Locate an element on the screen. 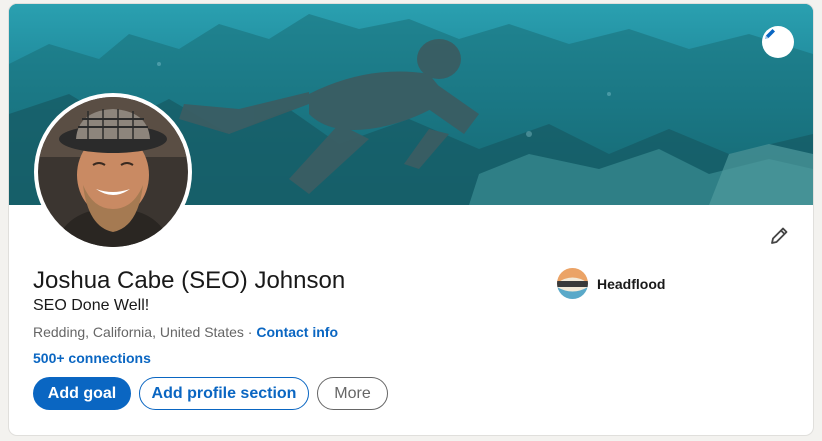 The width and height of the screenshot is (822, 441). avatar is located at coordinates (113, 172).